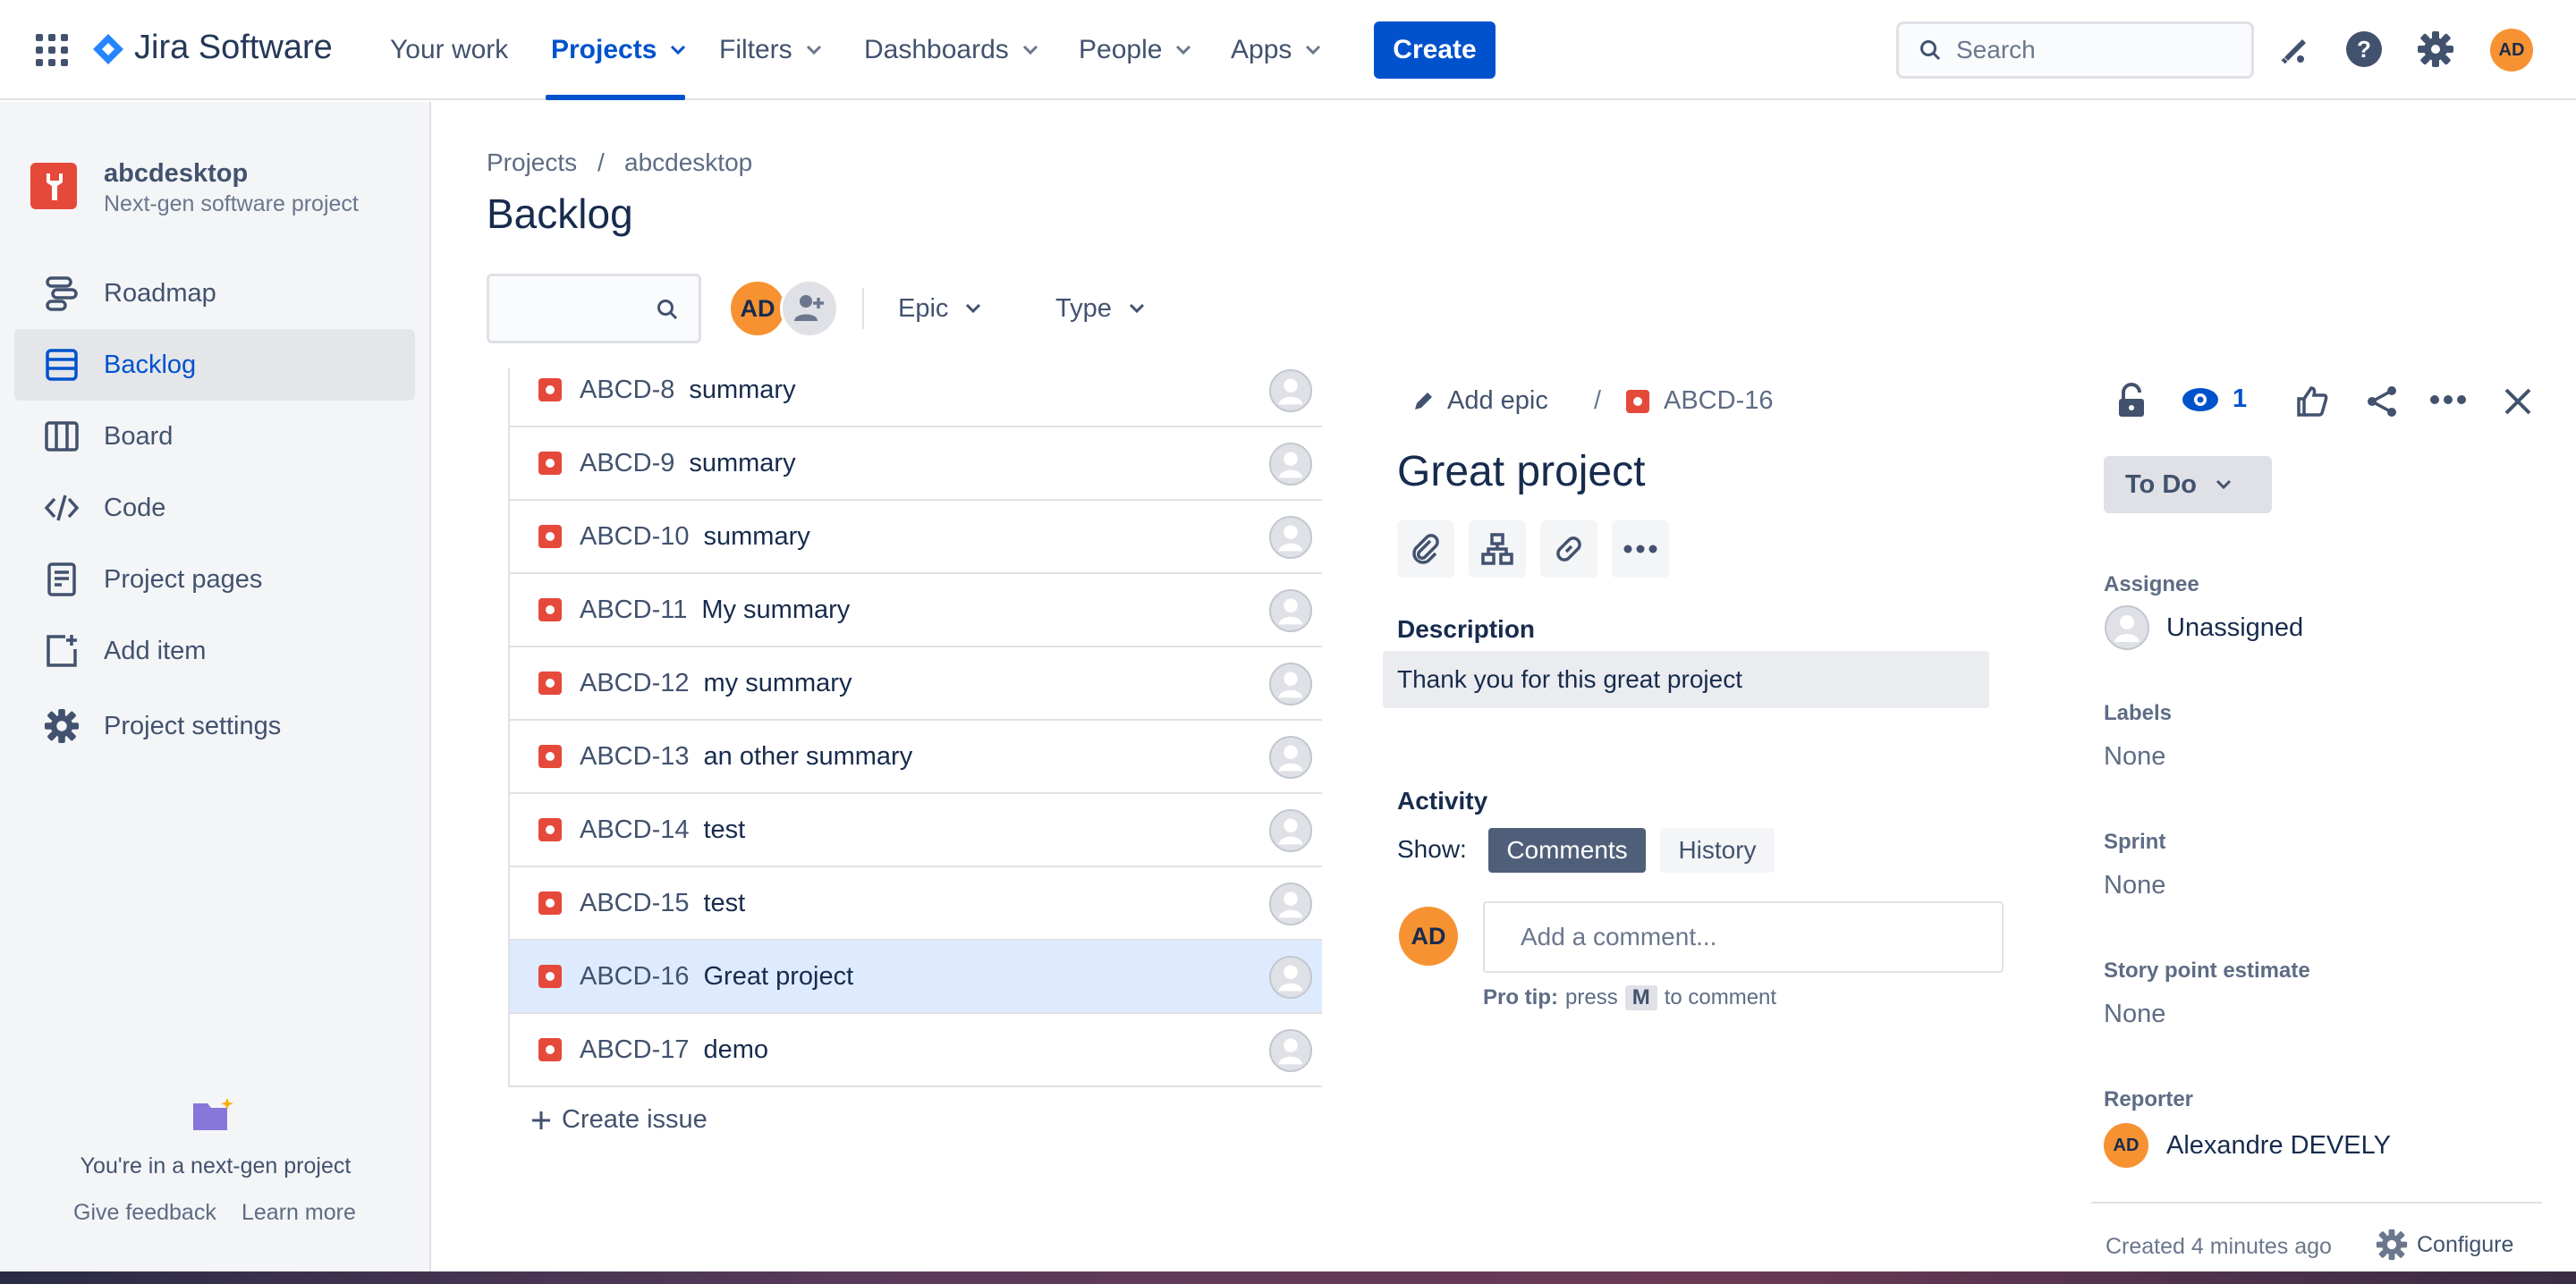 This screenshot has width=2576, height=1284. Describe the element at coordinates (1521, 471) in the screenshot. I see `issue-title: Great project` at that location.